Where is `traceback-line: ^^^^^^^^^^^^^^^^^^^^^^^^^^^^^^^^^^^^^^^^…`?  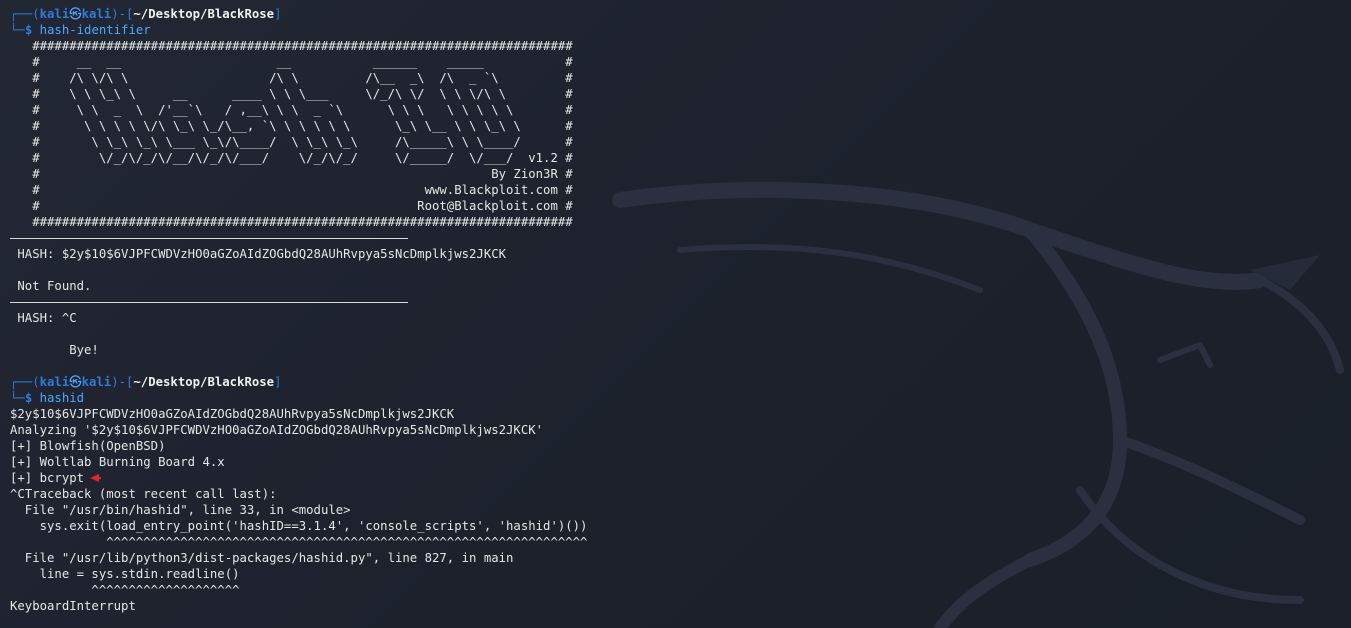
traceback-line: ^^^^^^^^^^^^^^^^^^^^^^^^^^^^^^^^^^^^^^^^… is located at coordinates (299, 542).